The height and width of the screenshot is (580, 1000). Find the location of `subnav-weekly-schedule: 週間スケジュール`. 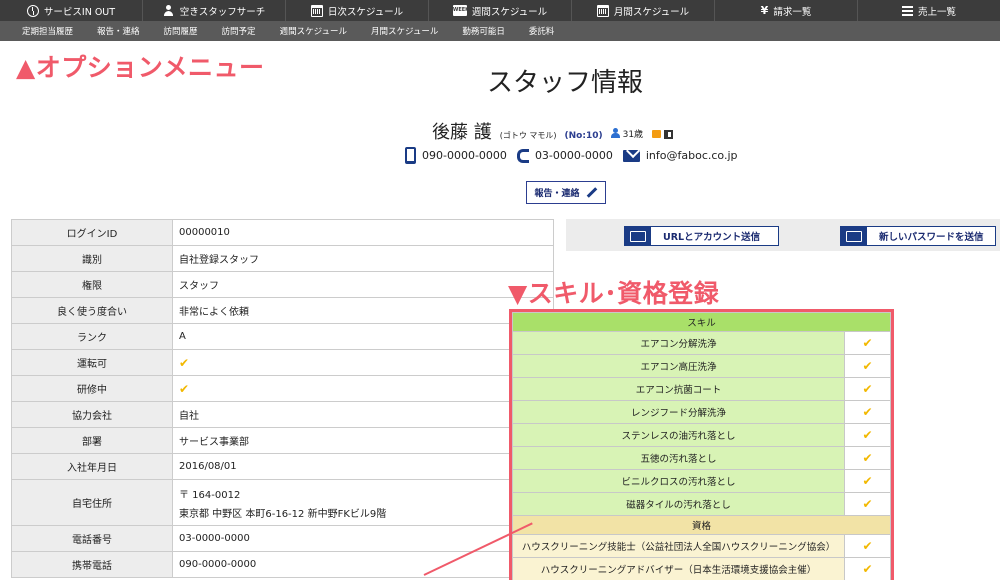

subnav-weekly-schedule: 週間スケジュール is located at coordinates (313, 31).